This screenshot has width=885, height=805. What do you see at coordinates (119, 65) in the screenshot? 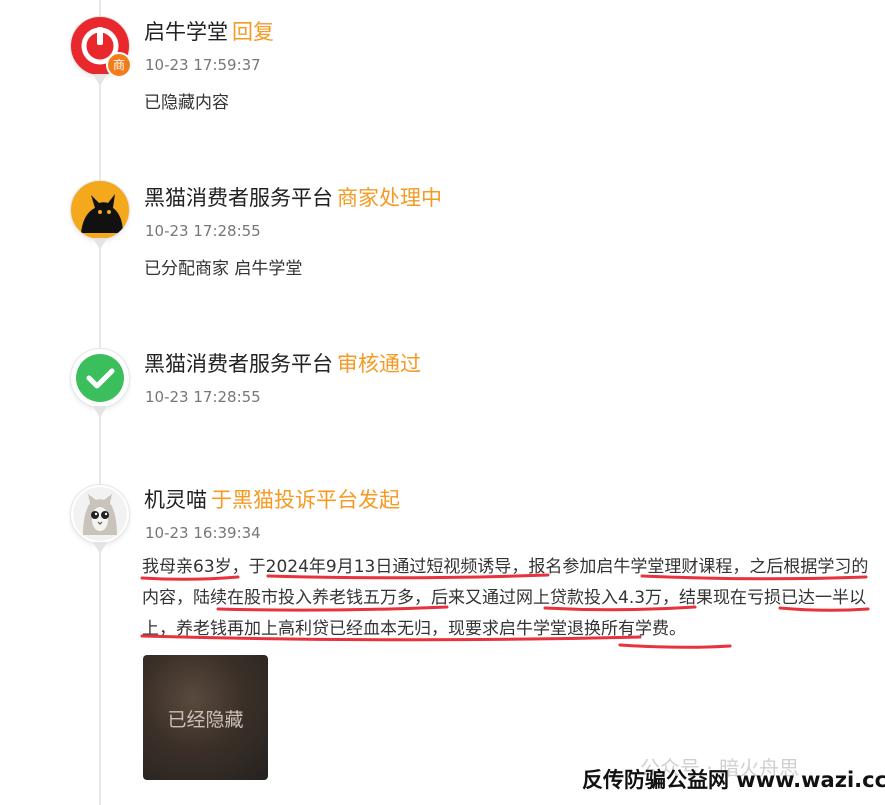
I see `merchant-badge: 商` at bounding box center [119, 65].